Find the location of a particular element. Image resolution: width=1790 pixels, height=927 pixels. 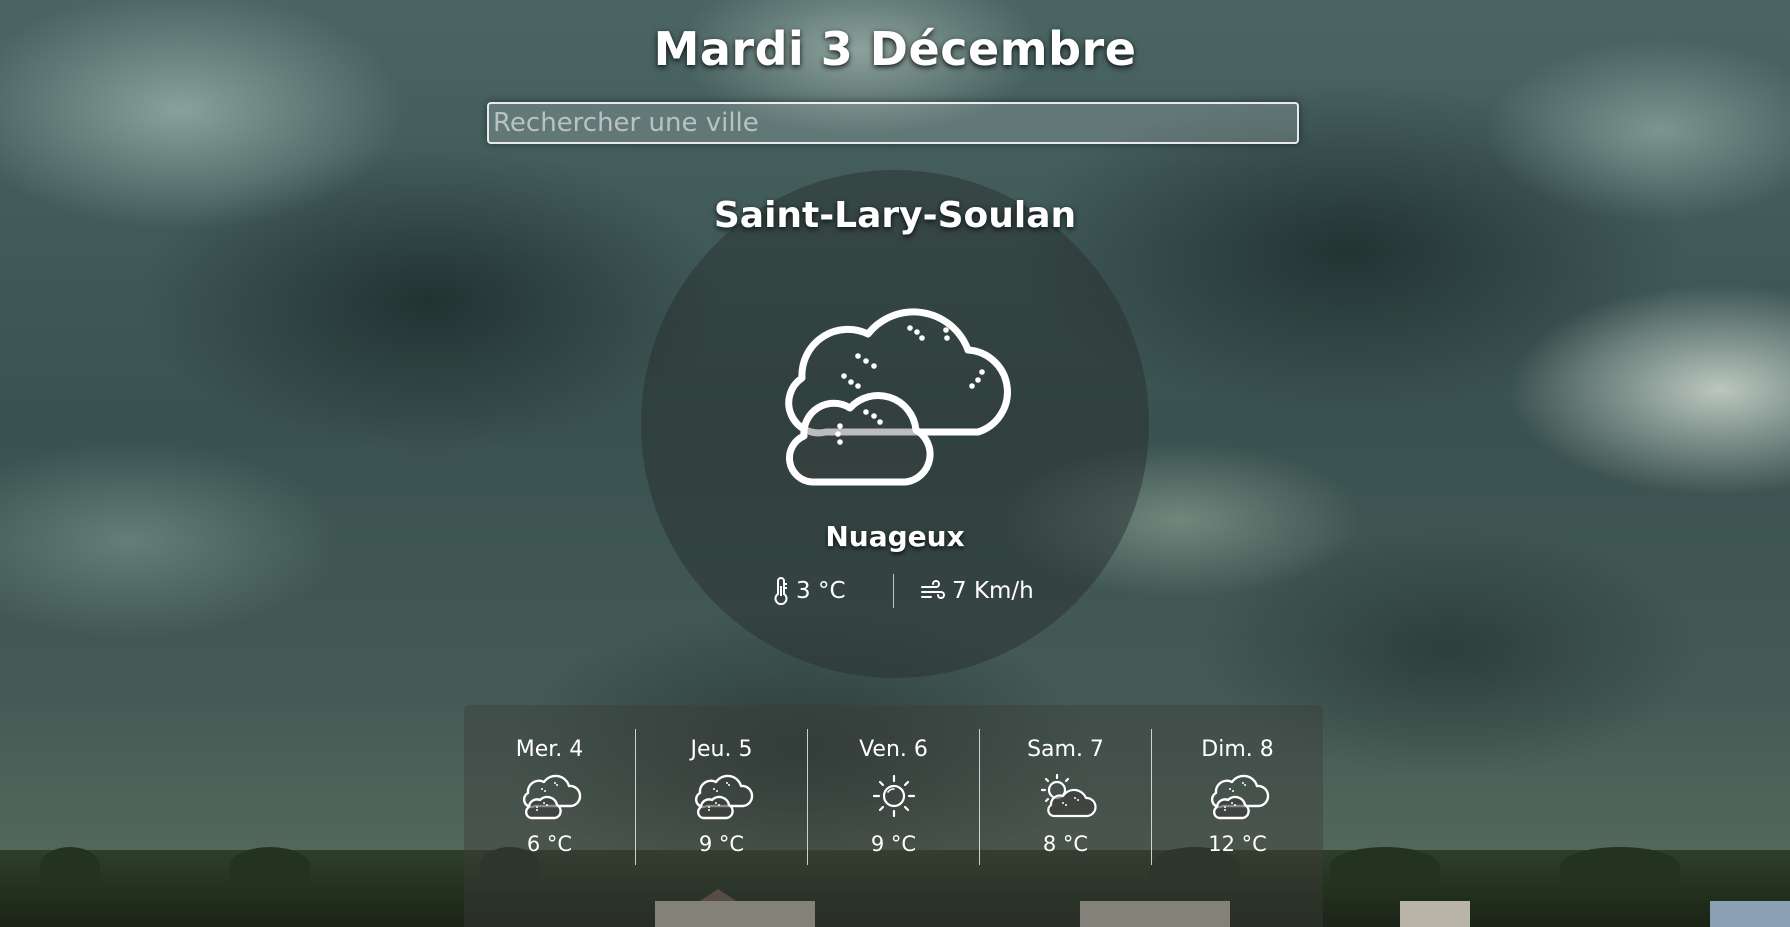

forecast-day-label: Jeu. 5 is located at coordinates (721, 749).